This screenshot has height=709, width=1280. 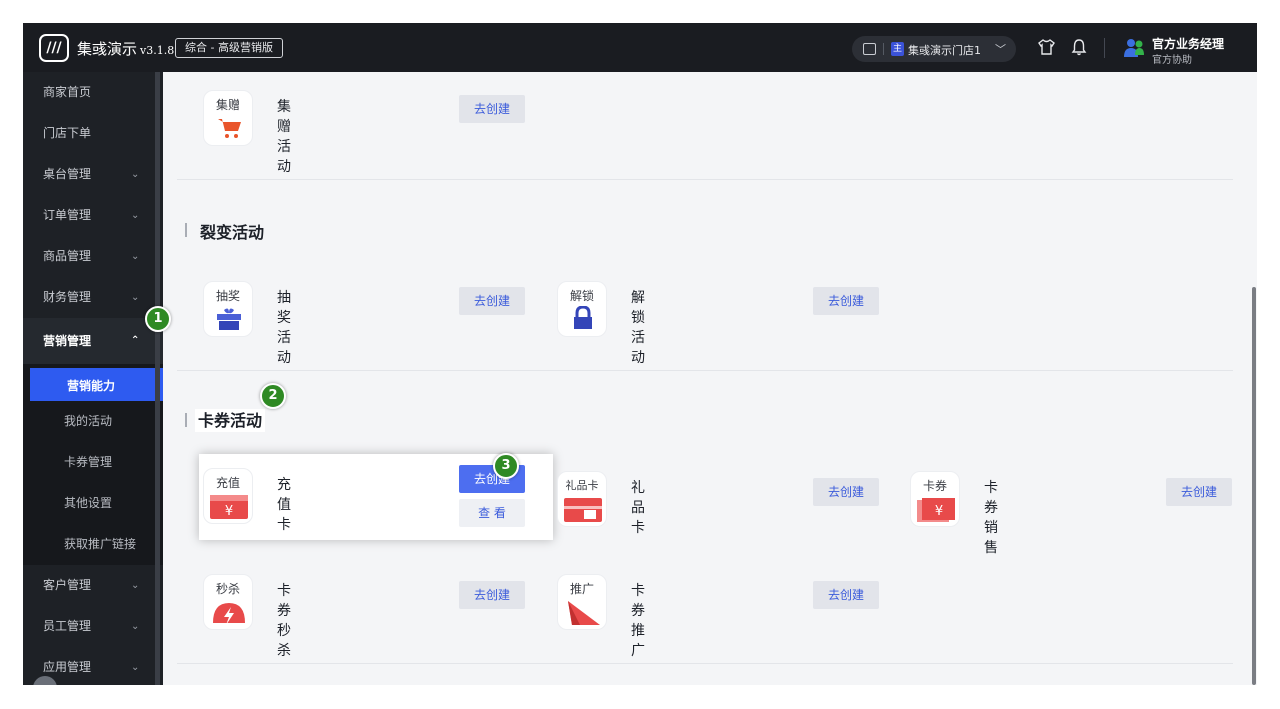 I want to click on sidebar-item-label: 门店下单, so click(x=67, y=133).